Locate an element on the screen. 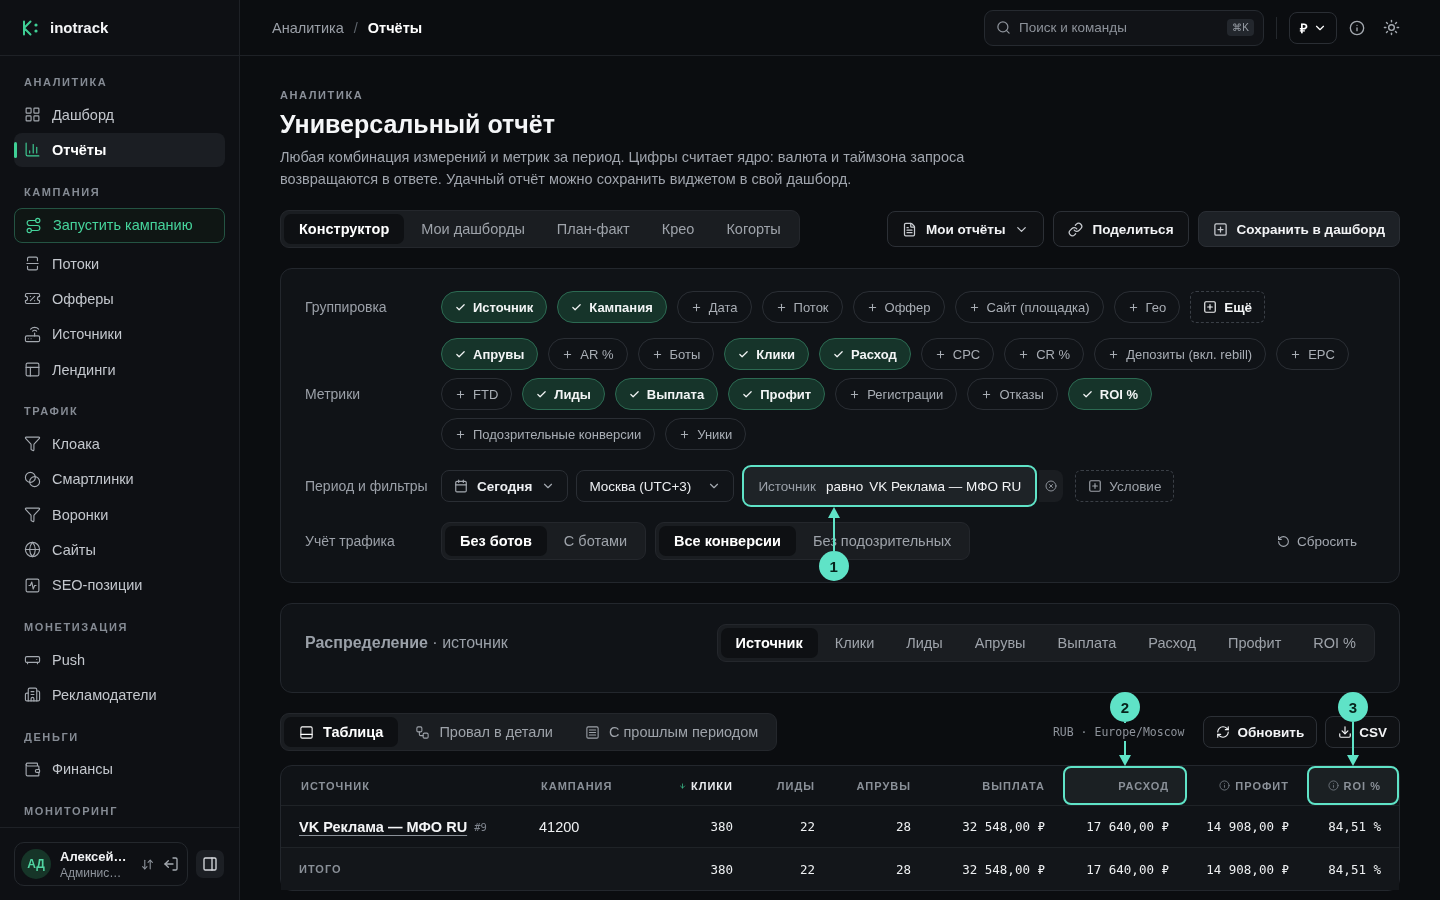 The height and width of the screenshot is (900, 1440). metric-chip: Выплата is located at coordinates (666, 394).